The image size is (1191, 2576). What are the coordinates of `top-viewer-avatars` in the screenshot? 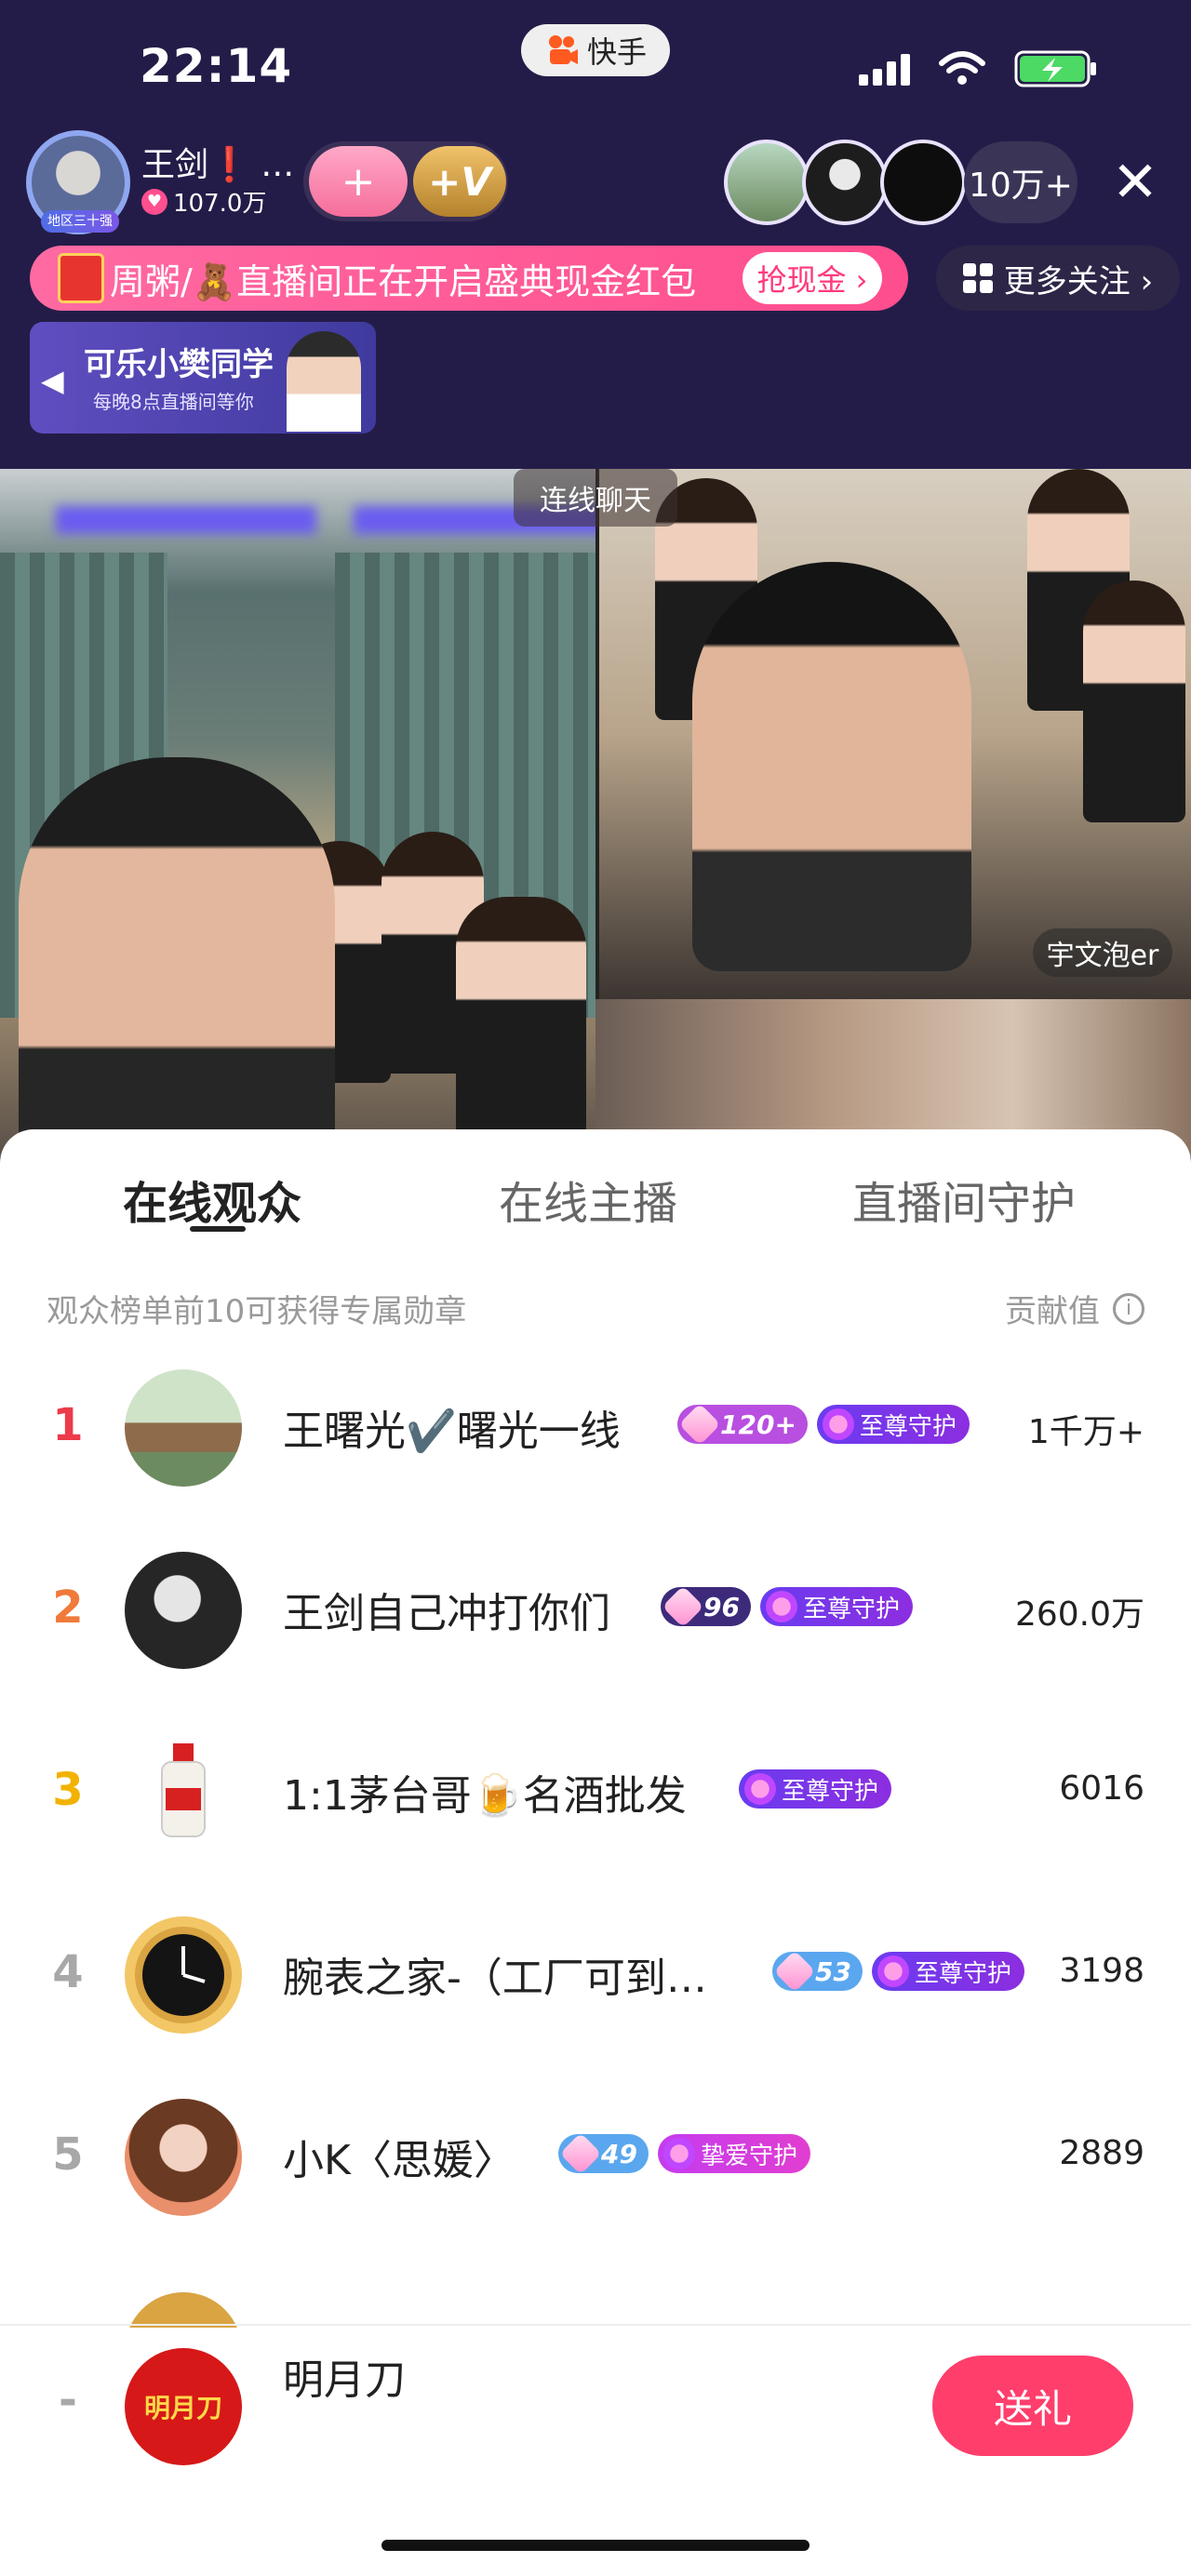 It's located at (845, 182).